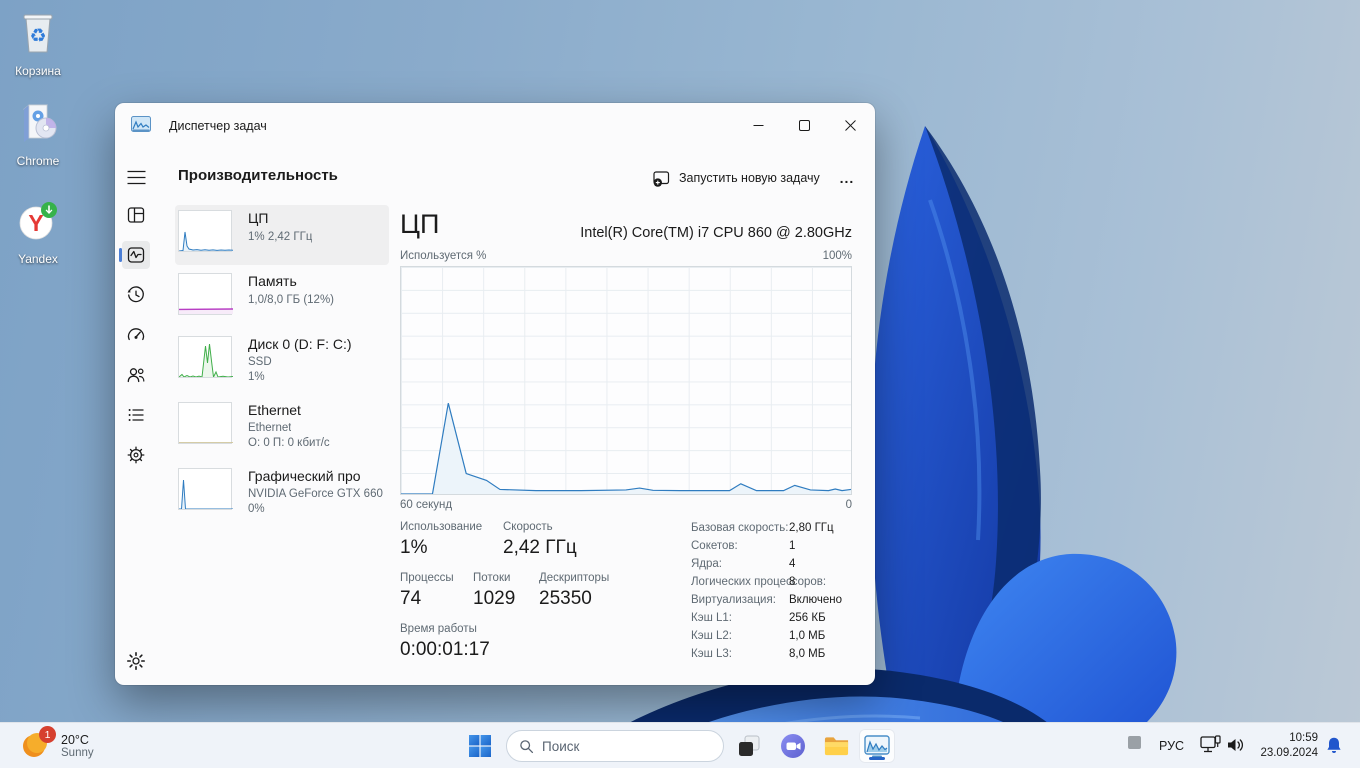  I want to click on sidebar-item-startup-apps, so click(136, 335).